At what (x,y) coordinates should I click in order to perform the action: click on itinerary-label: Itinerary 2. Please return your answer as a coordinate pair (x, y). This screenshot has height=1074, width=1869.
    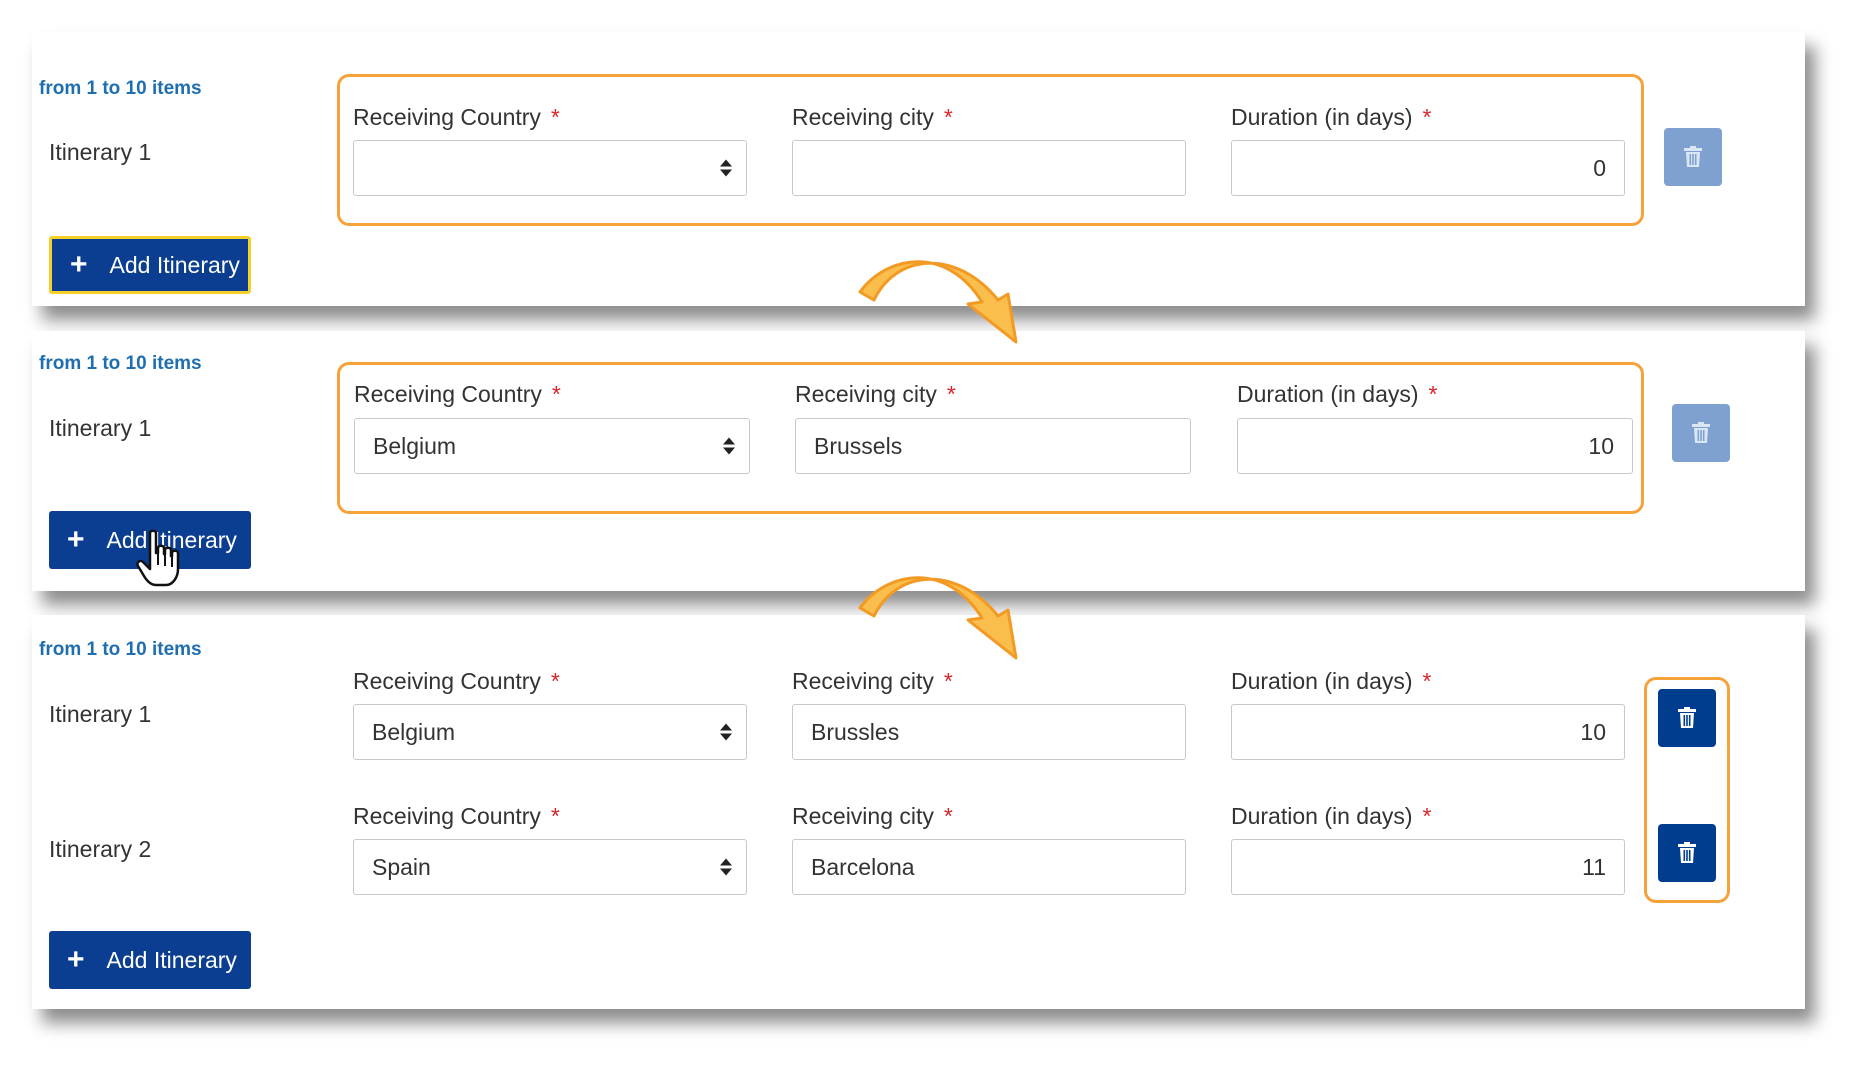
    Looking at the image, I should click on (100, 849).